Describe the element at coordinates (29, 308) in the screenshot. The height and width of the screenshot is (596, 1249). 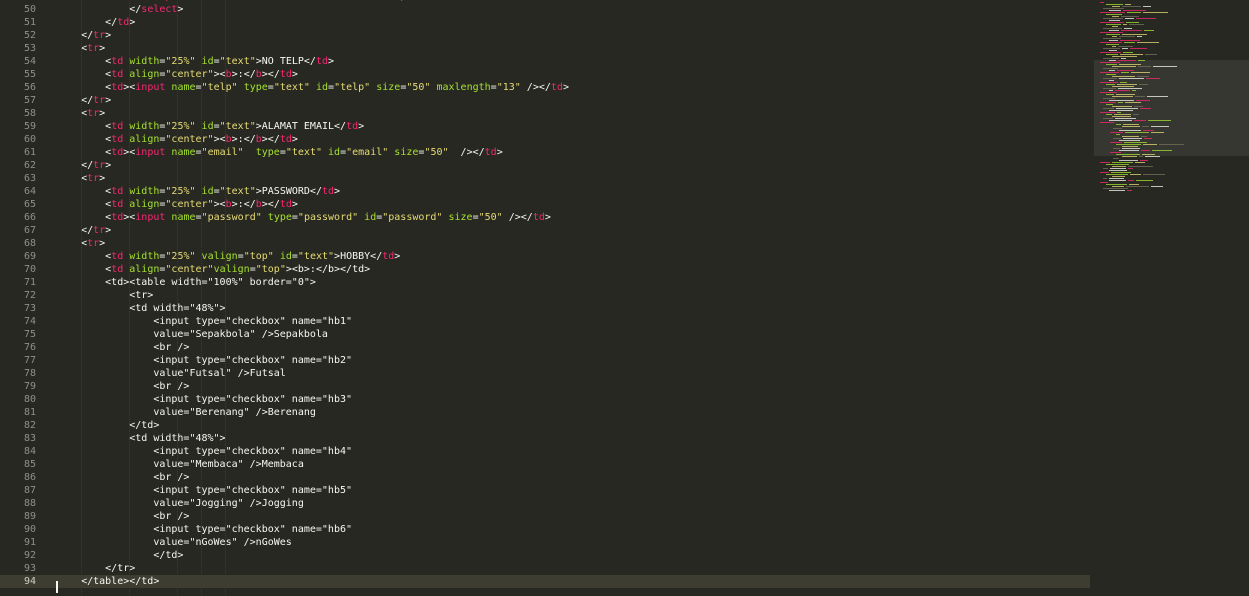
I see `line-number: 73` at that location.